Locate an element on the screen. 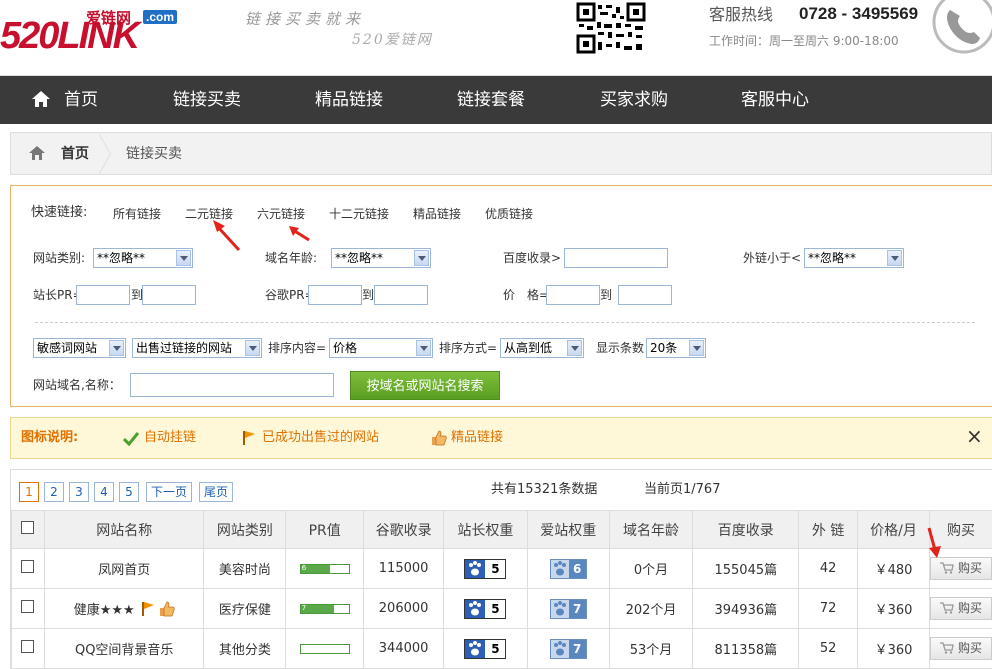  nav-item-link-packages: 链接套餐 is located at coordinates (491, 100).